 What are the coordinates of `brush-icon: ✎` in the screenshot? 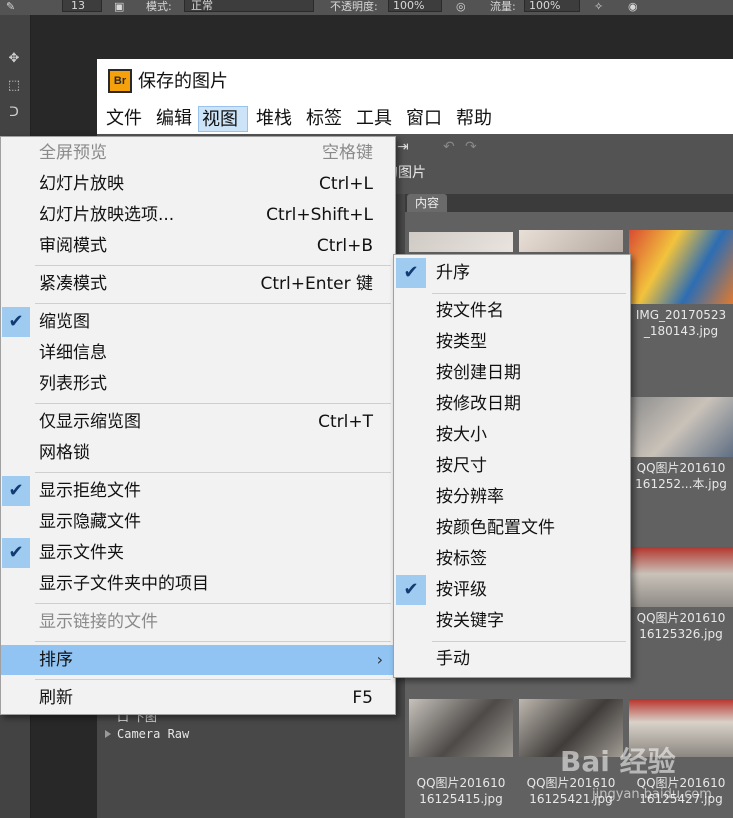 It's located at (10, 6).